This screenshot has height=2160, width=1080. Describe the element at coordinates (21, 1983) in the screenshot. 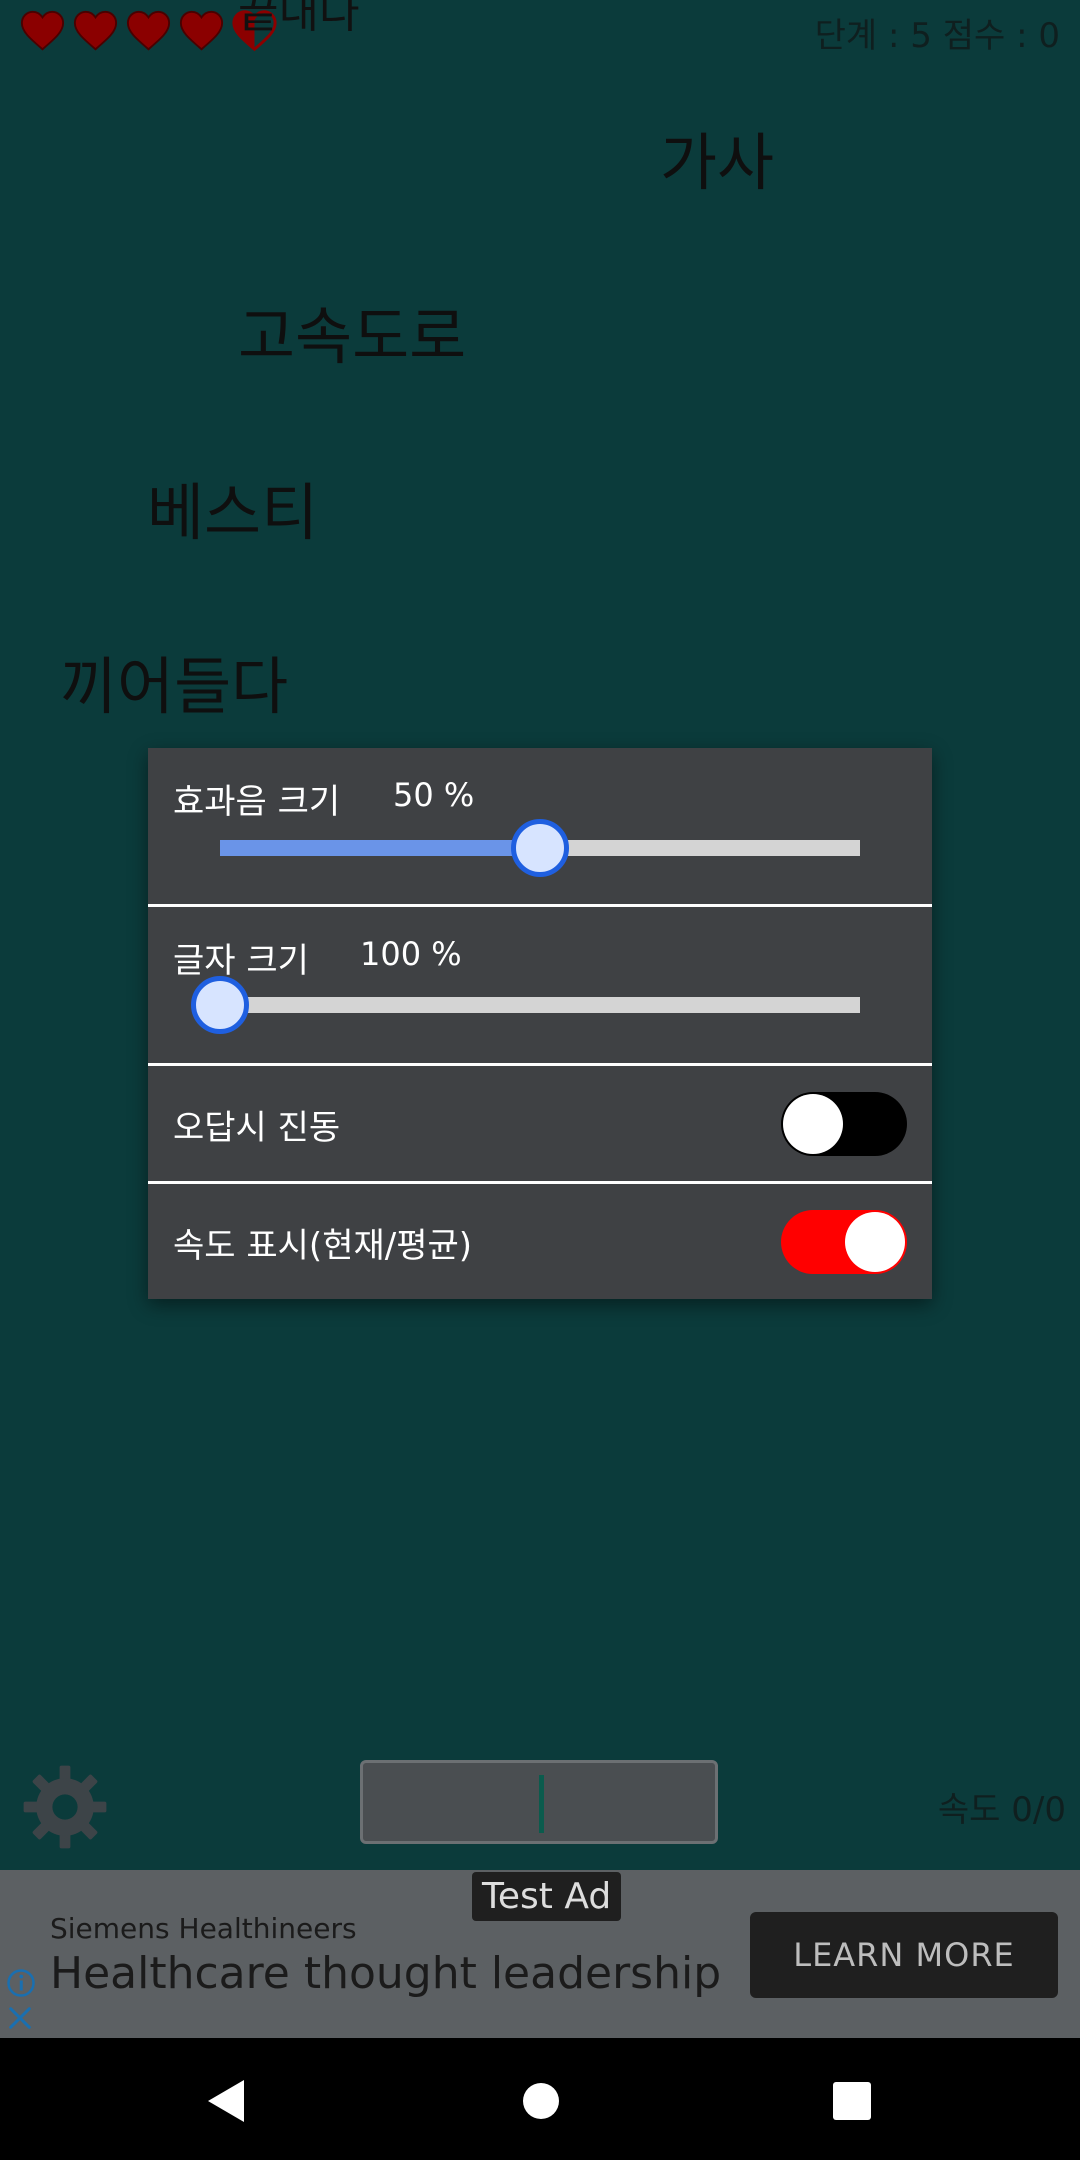

I see `ad-info-icon` at that location.